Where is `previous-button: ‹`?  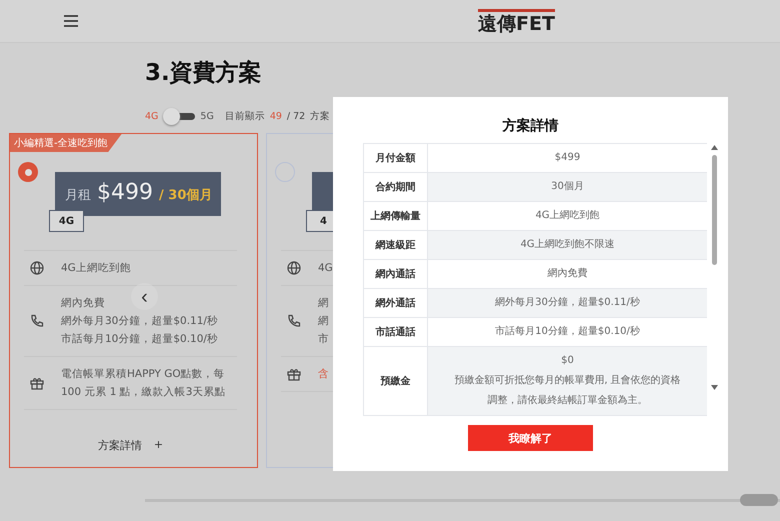 previous-button: ‹ is located at coordinates (144, 296).